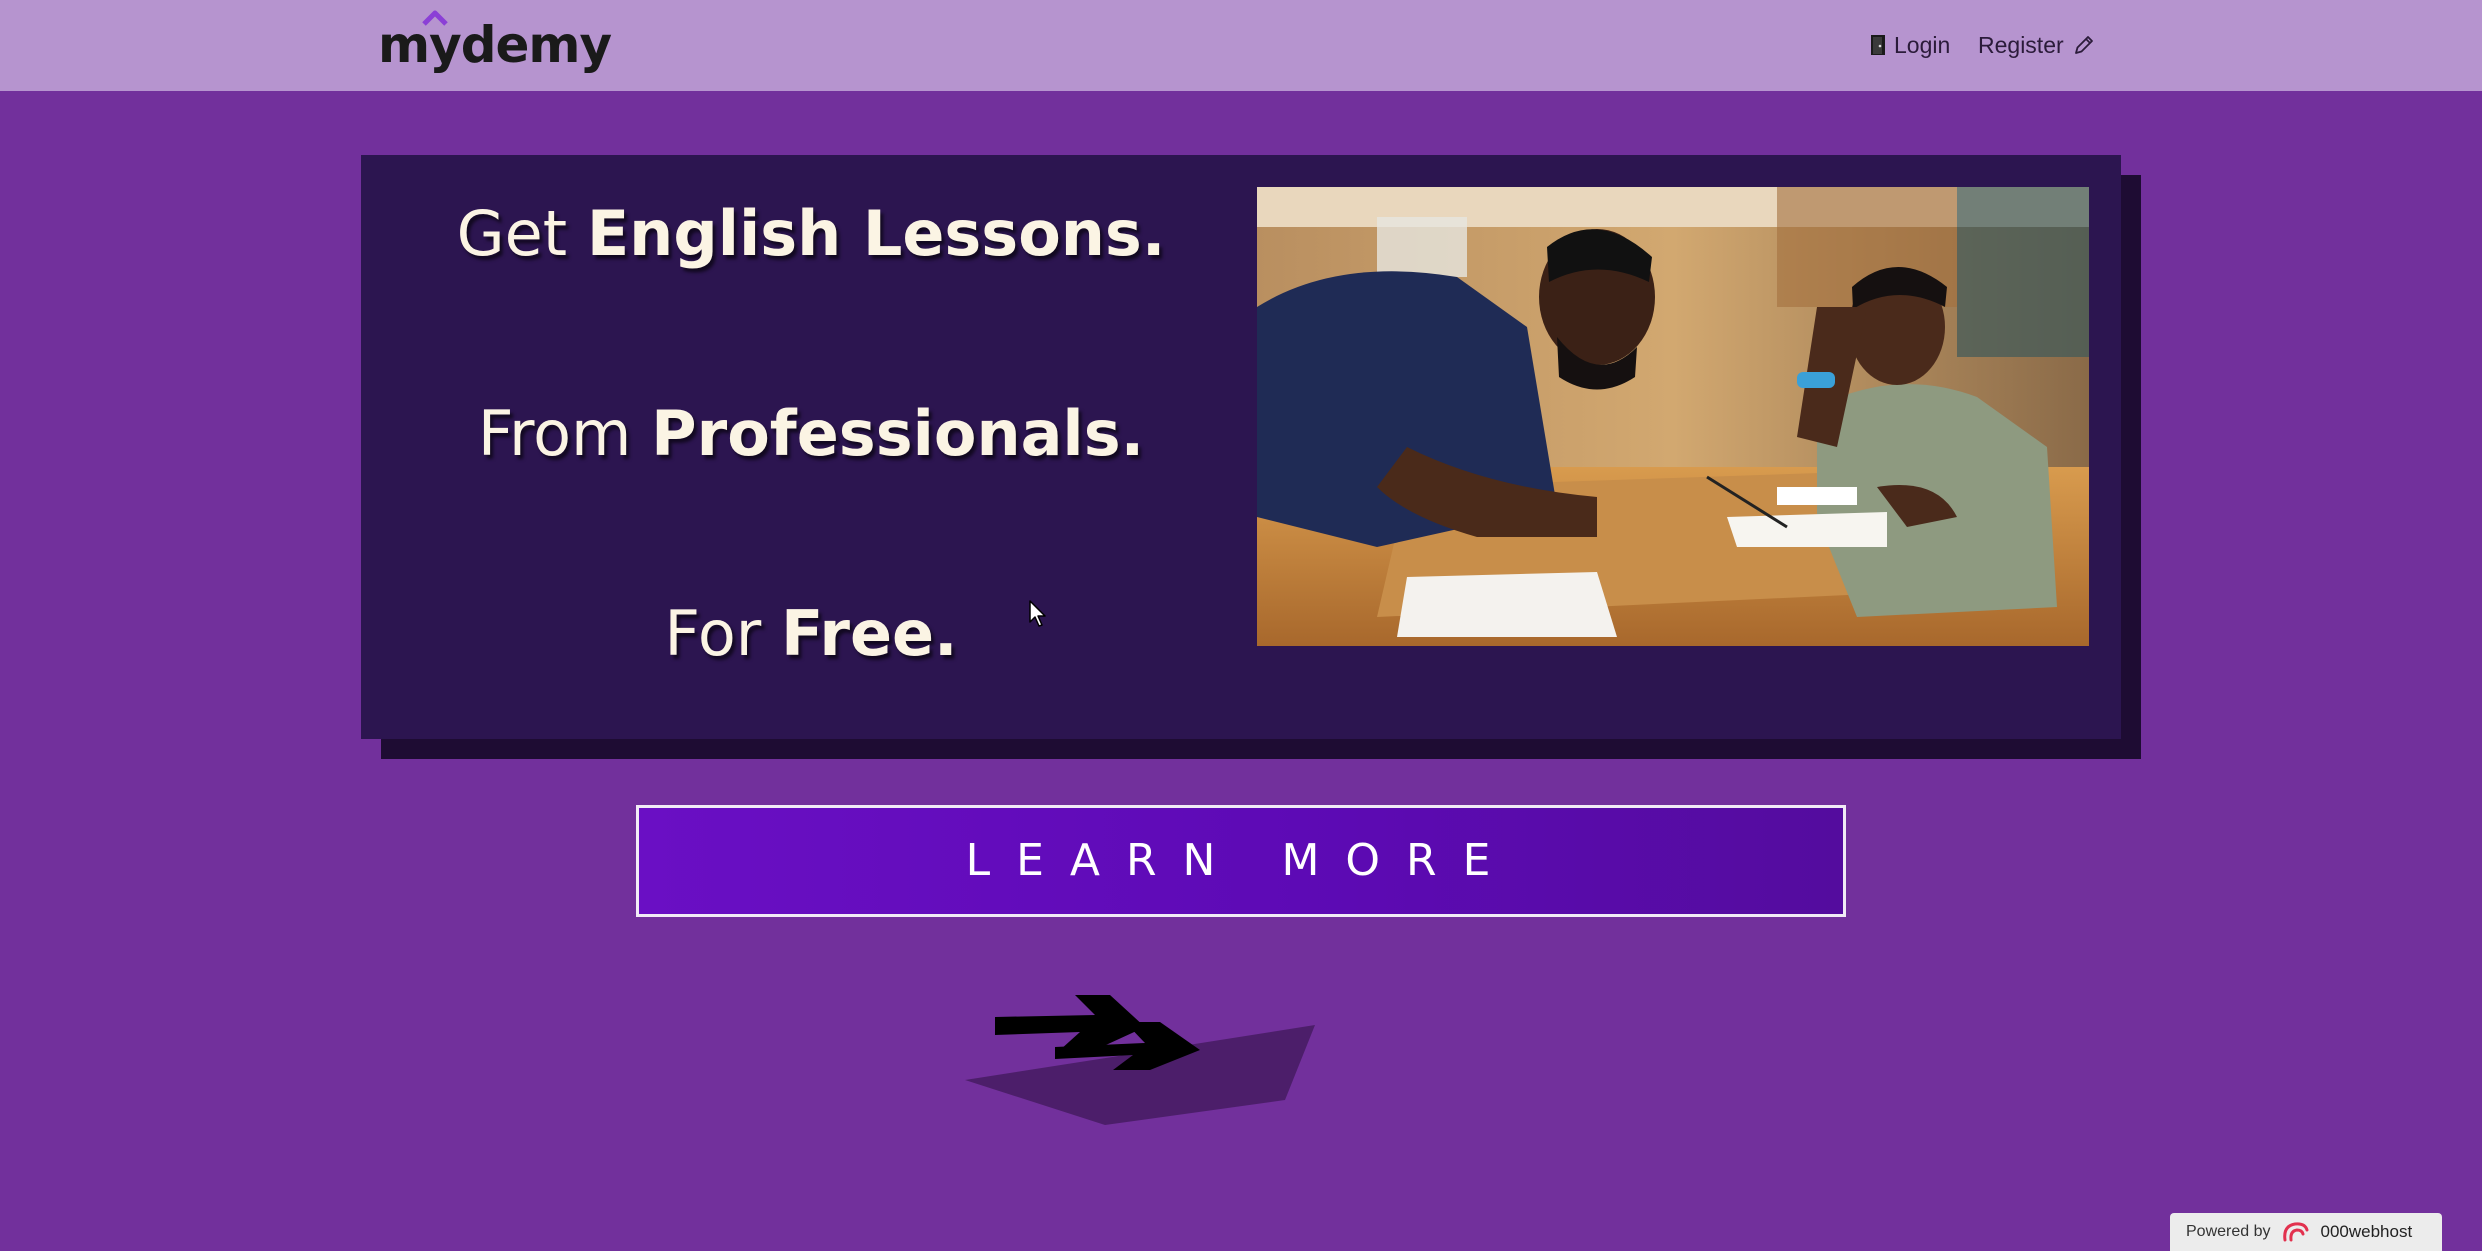 Image resolution: width=2482 pixels, height=1251 pixels. I want to click on hero-headline-1-bold: English Lessons., so click(876, 233).